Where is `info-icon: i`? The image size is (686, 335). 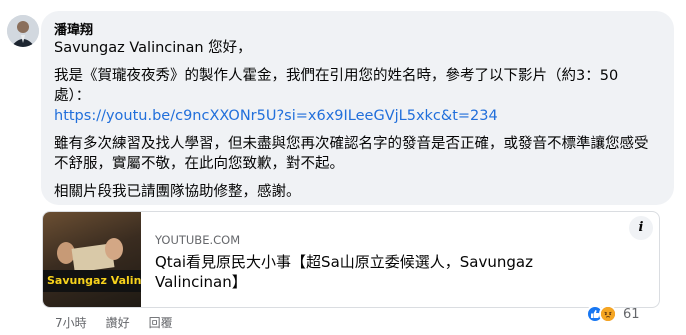 info-icon: i is located at coordinates (641, 228).